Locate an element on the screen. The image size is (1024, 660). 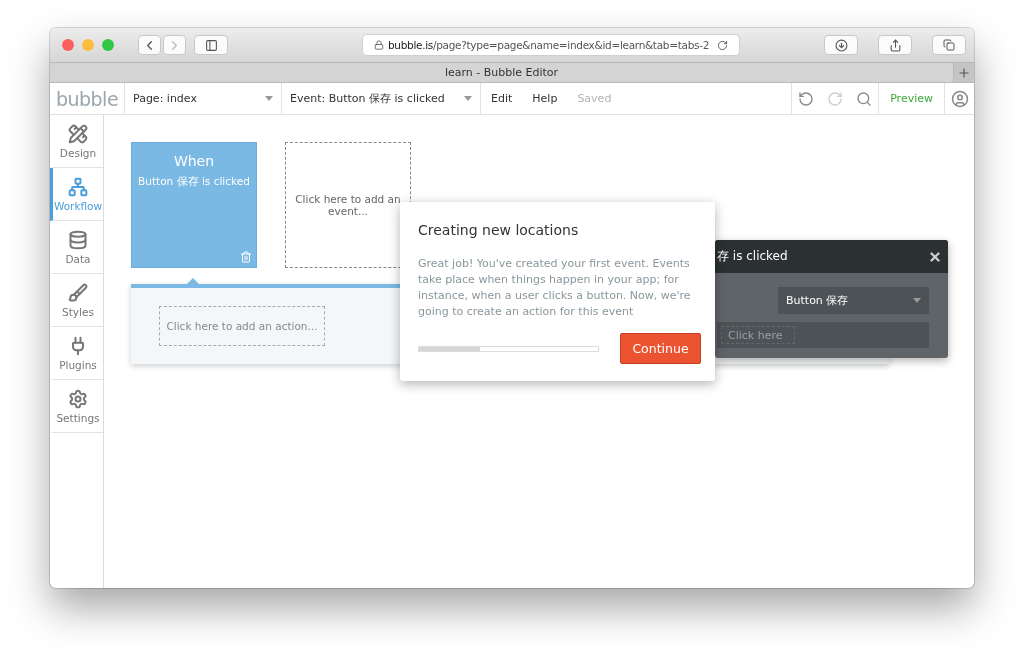
sidebar-button is located at coordinates (211, 45).